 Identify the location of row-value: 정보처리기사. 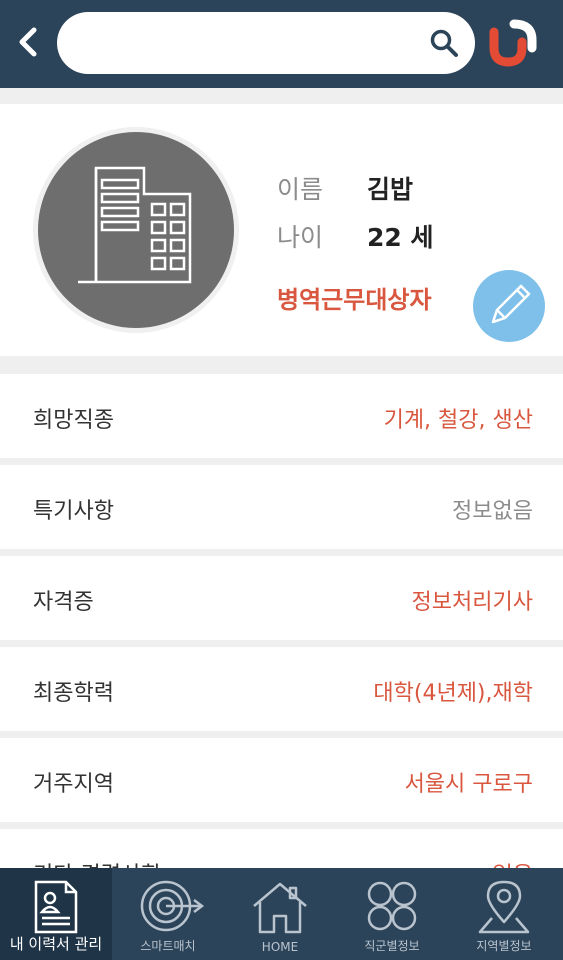
(472, 602).